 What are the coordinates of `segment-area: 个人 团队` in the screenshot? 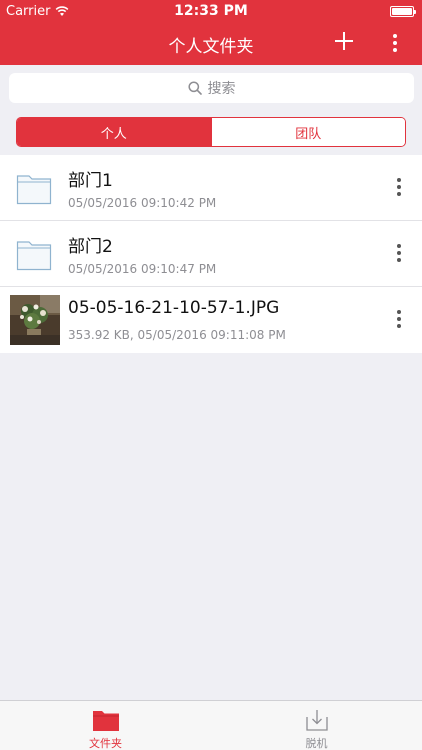 It's located at (211, 133).